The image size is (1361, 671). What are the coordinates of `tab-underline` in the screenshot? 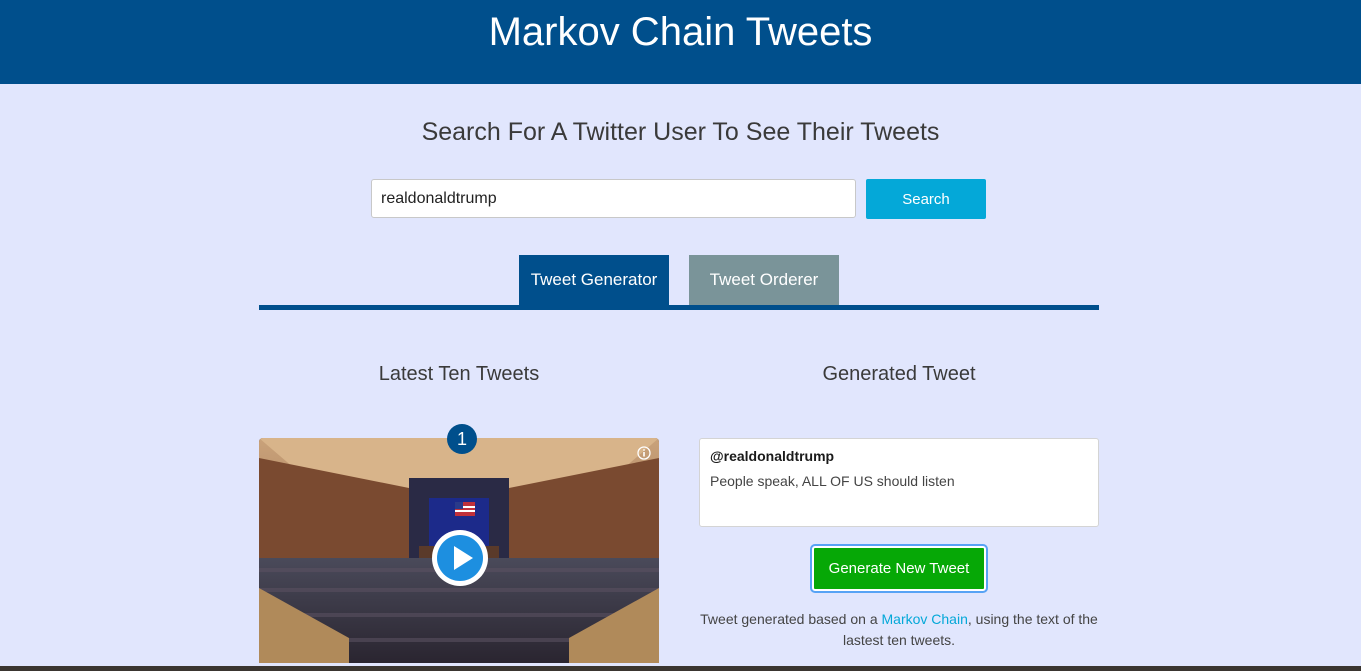 It's located at (679, 307).